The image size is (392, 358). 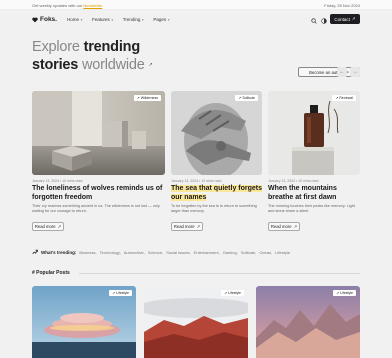 I want to click on trending-label: What's trending:, so click(x=59, y=252).